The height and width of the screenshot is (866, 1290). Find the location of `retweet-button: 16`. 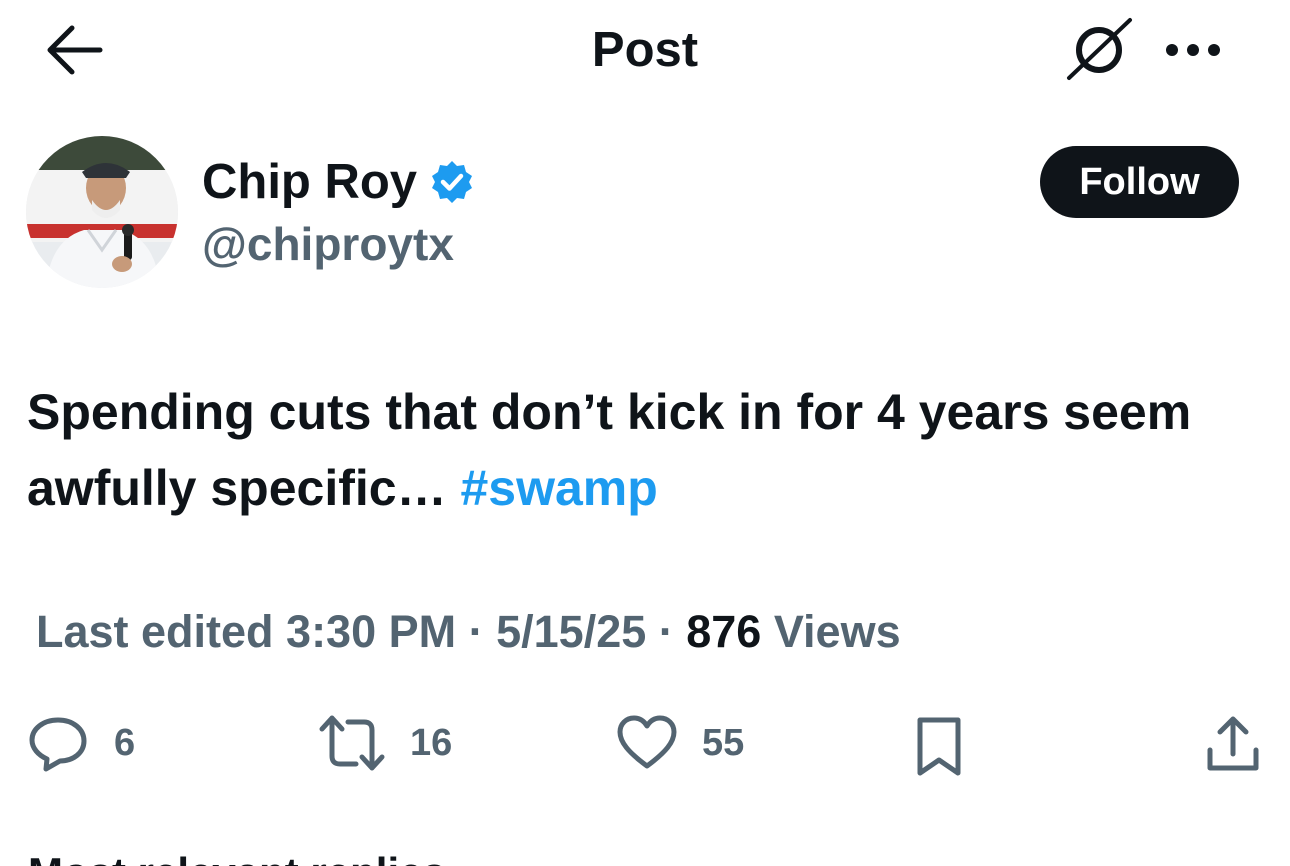

retweet-button: 16 is located at coordinates (385, 743).